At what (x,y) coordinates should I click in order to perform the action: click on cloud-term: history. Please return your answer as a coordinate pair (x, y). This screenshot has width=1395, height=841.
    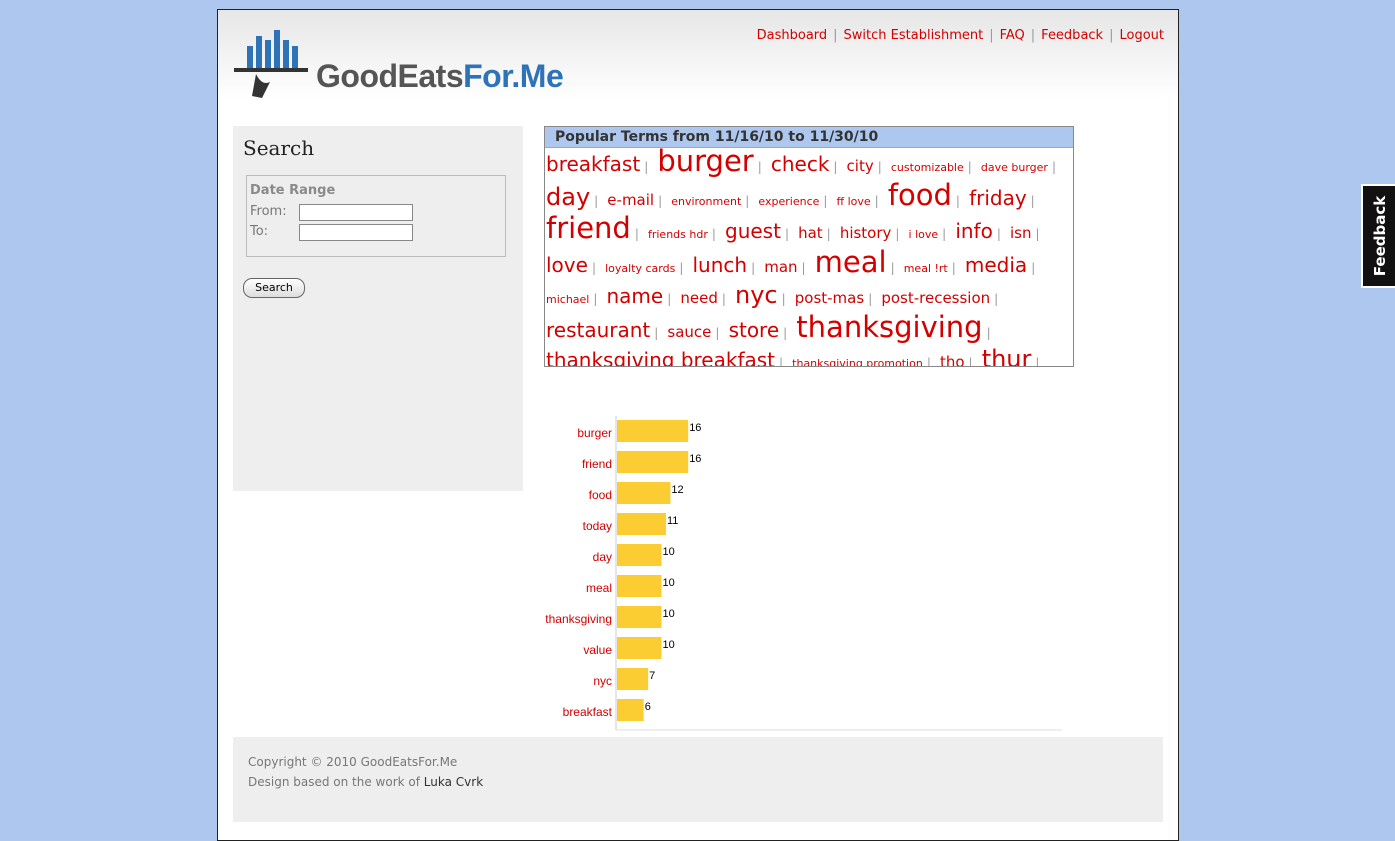
    Looking at the image, I should click on (866, 233).